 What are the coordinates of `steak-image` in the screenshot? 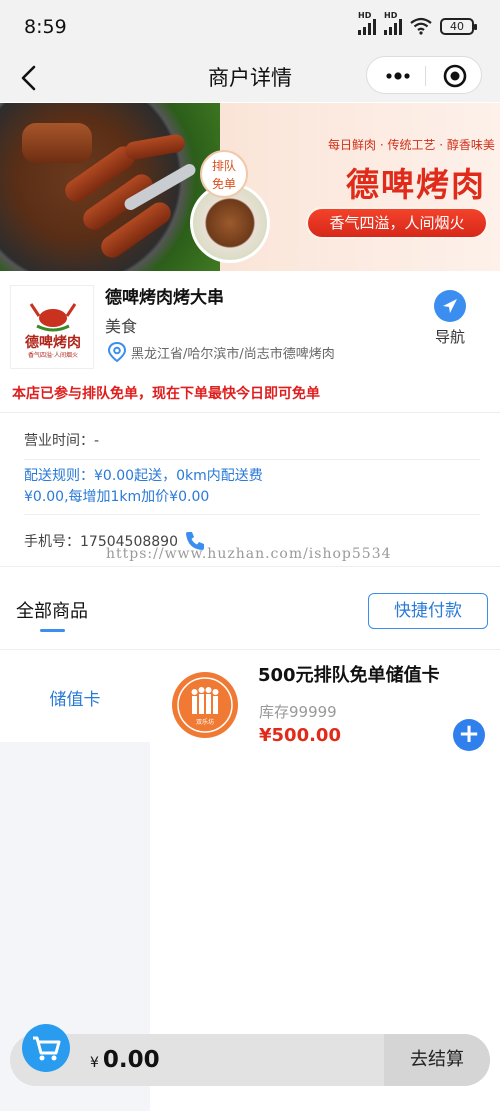 It's located at (57, 143).